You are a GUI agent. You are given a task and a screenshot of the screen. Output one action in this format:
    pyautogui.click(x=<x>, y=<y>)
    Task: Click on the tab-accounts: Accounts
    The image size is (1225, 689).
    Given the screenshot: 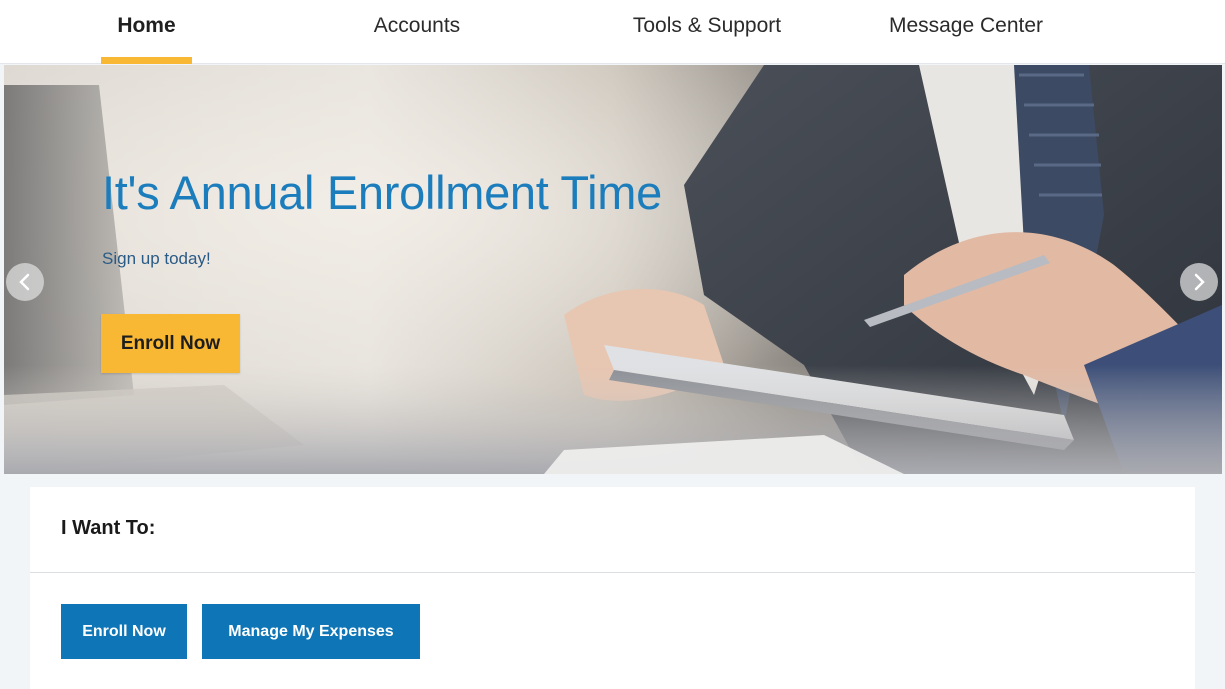 What is the action you would take?
    pyautogui.click(x=417, y=32)
    